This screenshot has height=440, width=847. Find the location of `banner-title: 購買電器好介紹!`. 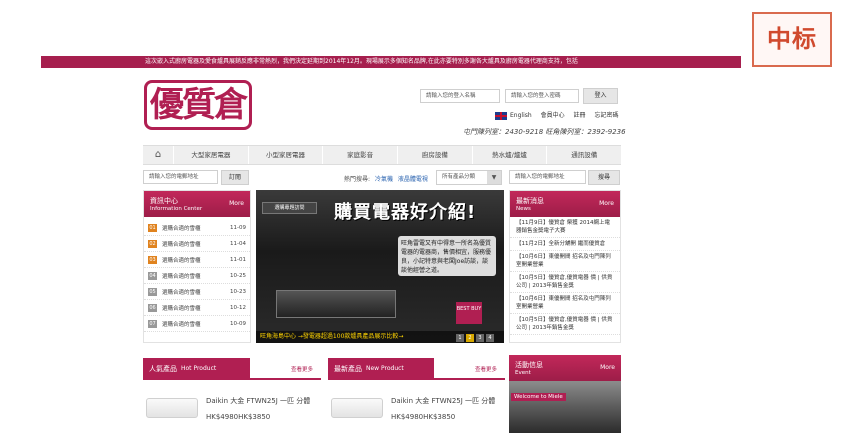

banner-title: 購買電器好介紹! is located at coordinates (405, 212).